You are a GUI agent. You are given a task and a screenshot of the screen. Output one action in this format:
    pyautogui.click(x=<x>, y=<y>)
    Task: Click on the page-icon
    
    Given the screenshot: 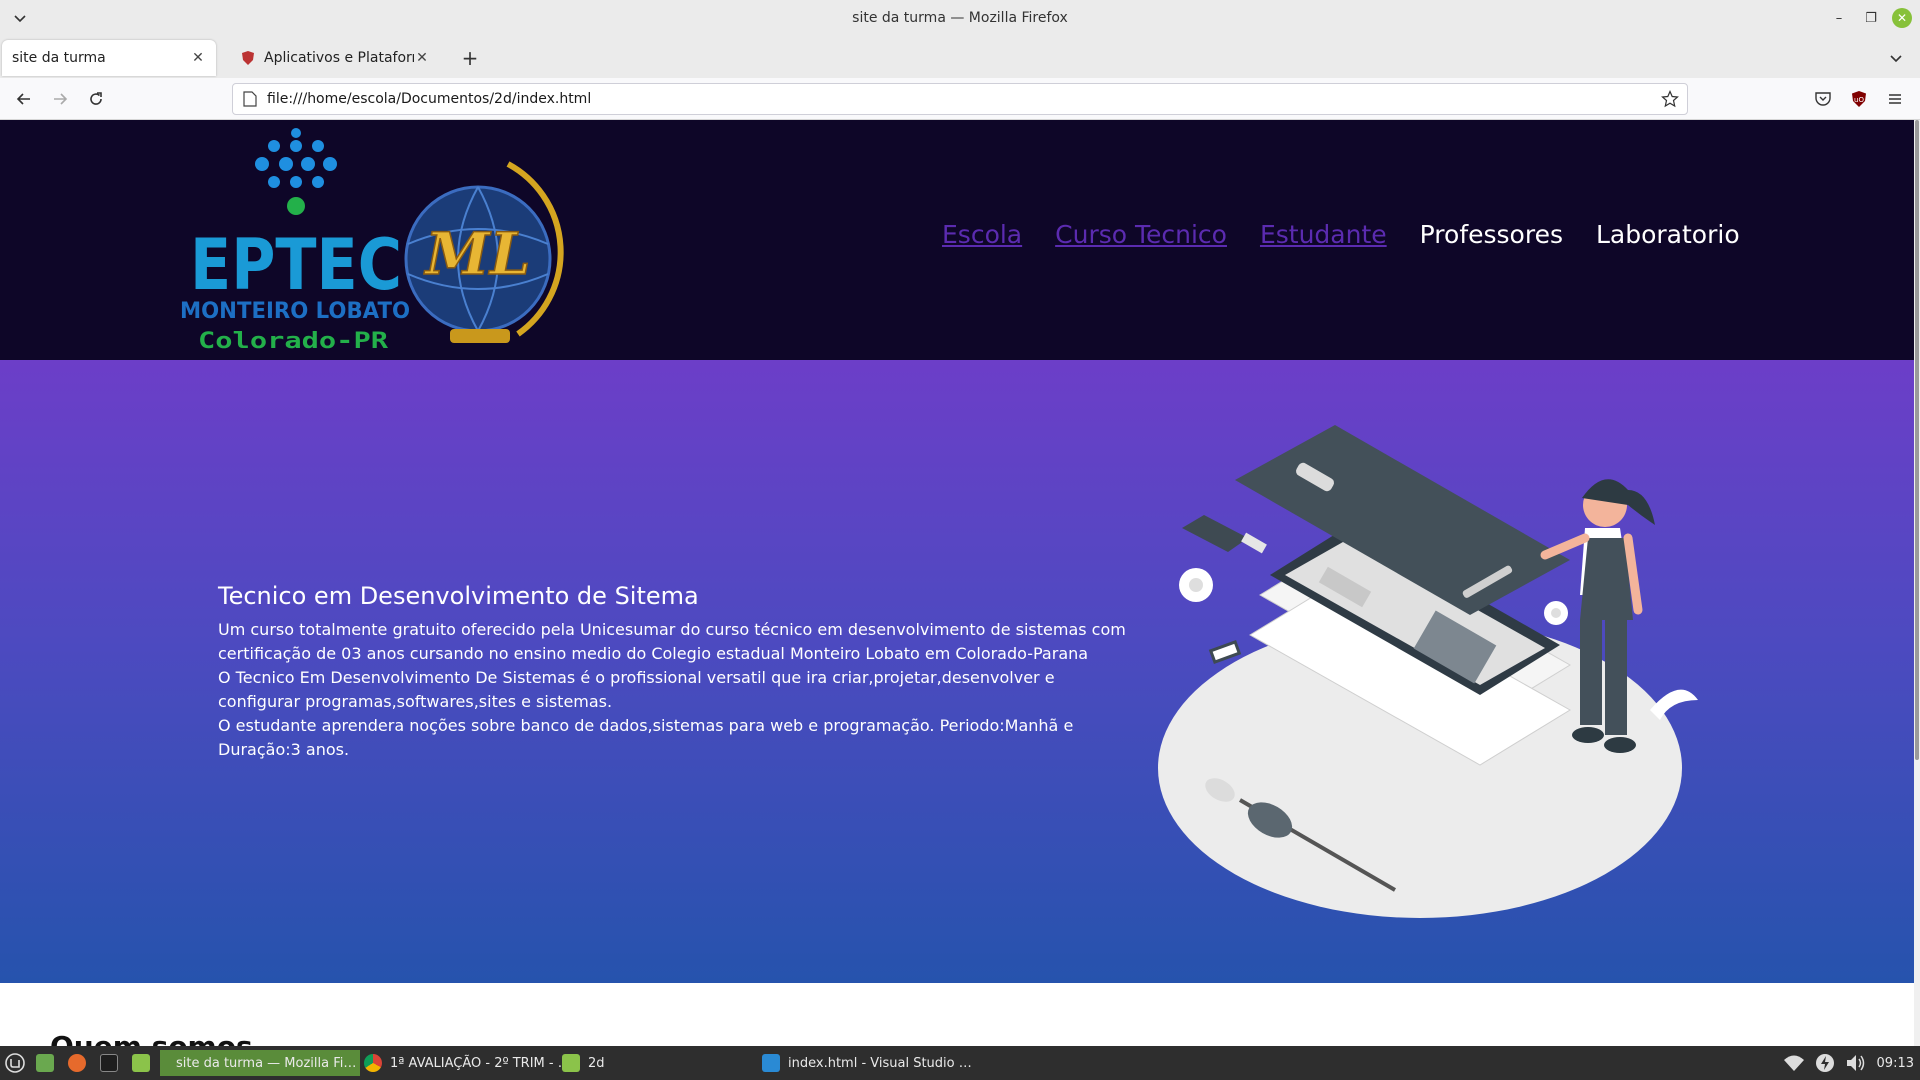 What is the action you would take?
    pyautogui.click(x=250, y=99)
    